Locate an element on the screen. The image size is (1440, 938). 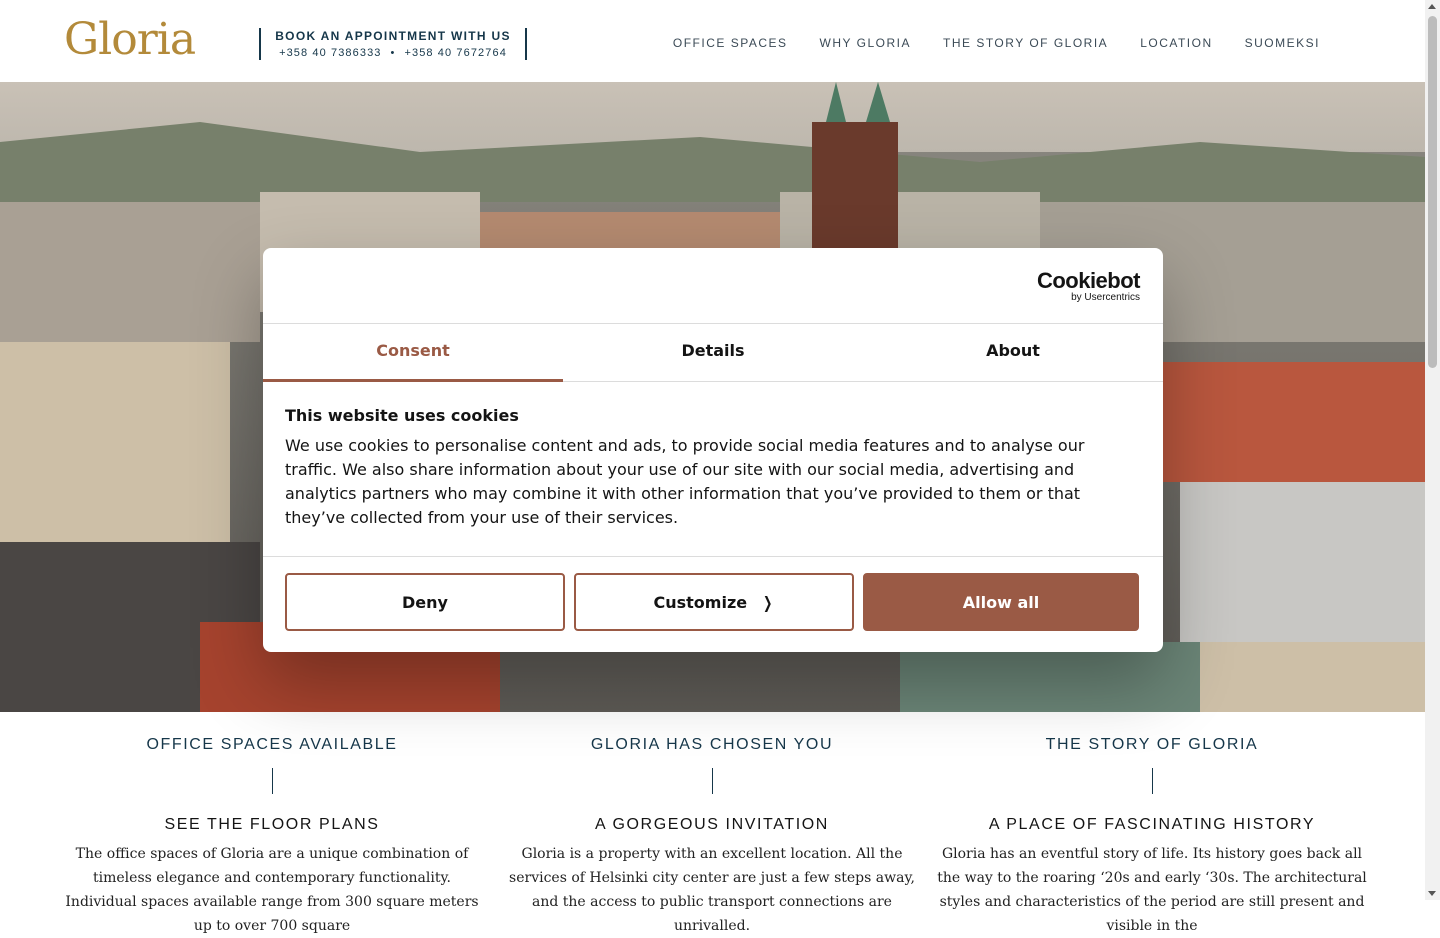
allow-all-label: Allow all is located at coordinates (1001, 602).